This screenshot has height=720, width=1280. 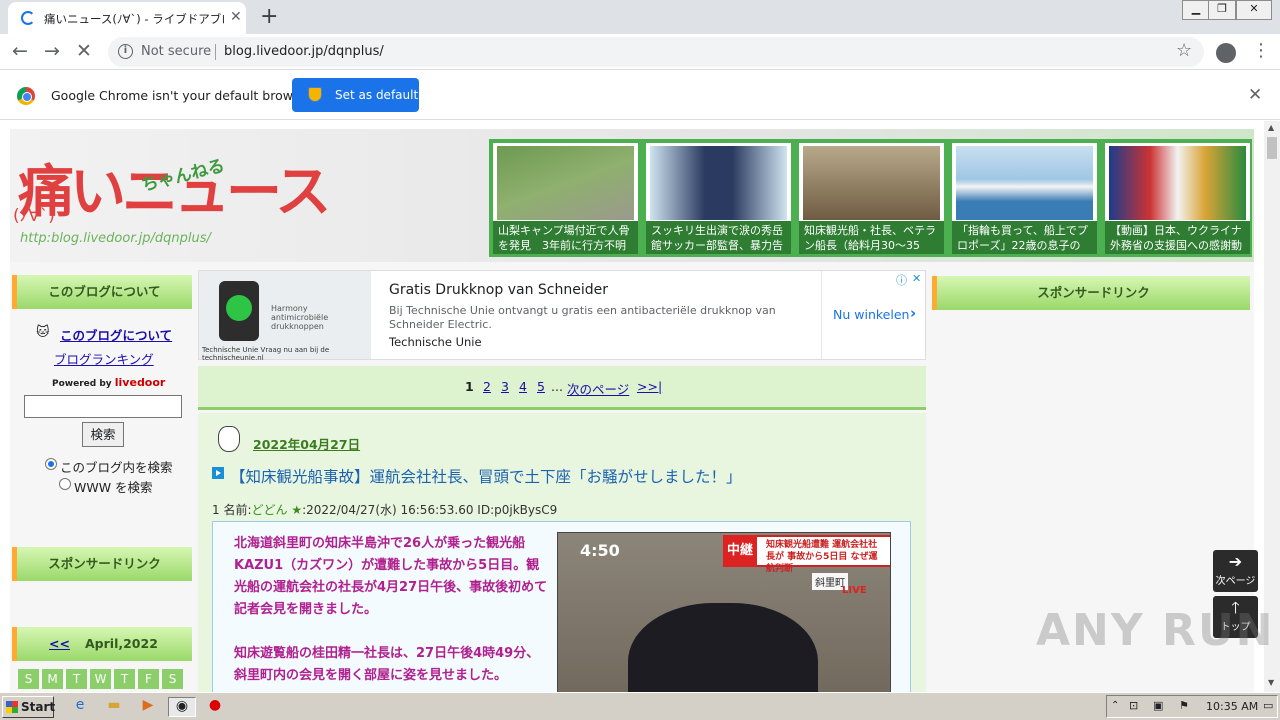 I want to click on cat-category-icon, so click(x=229, y=439).